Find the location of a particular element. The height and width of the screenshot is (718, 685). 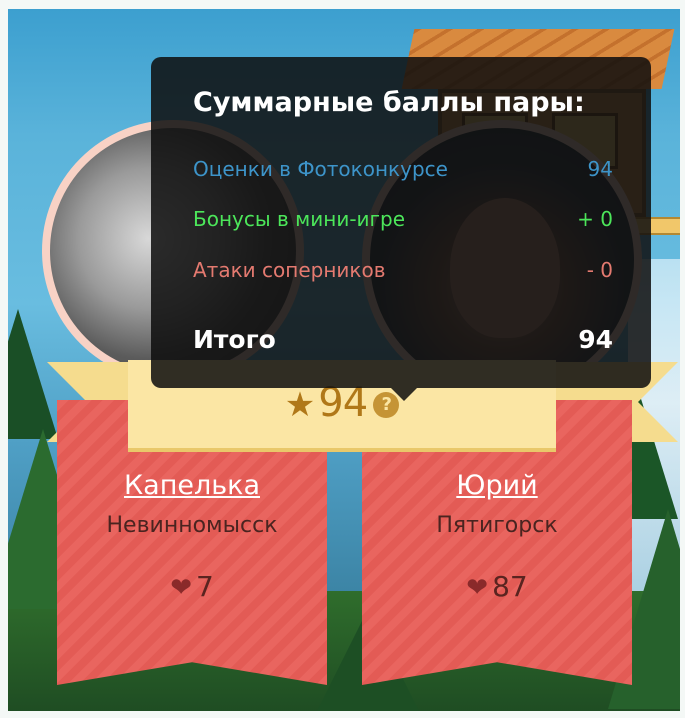

likes-count: 7 is located at coordinates (204, 586).